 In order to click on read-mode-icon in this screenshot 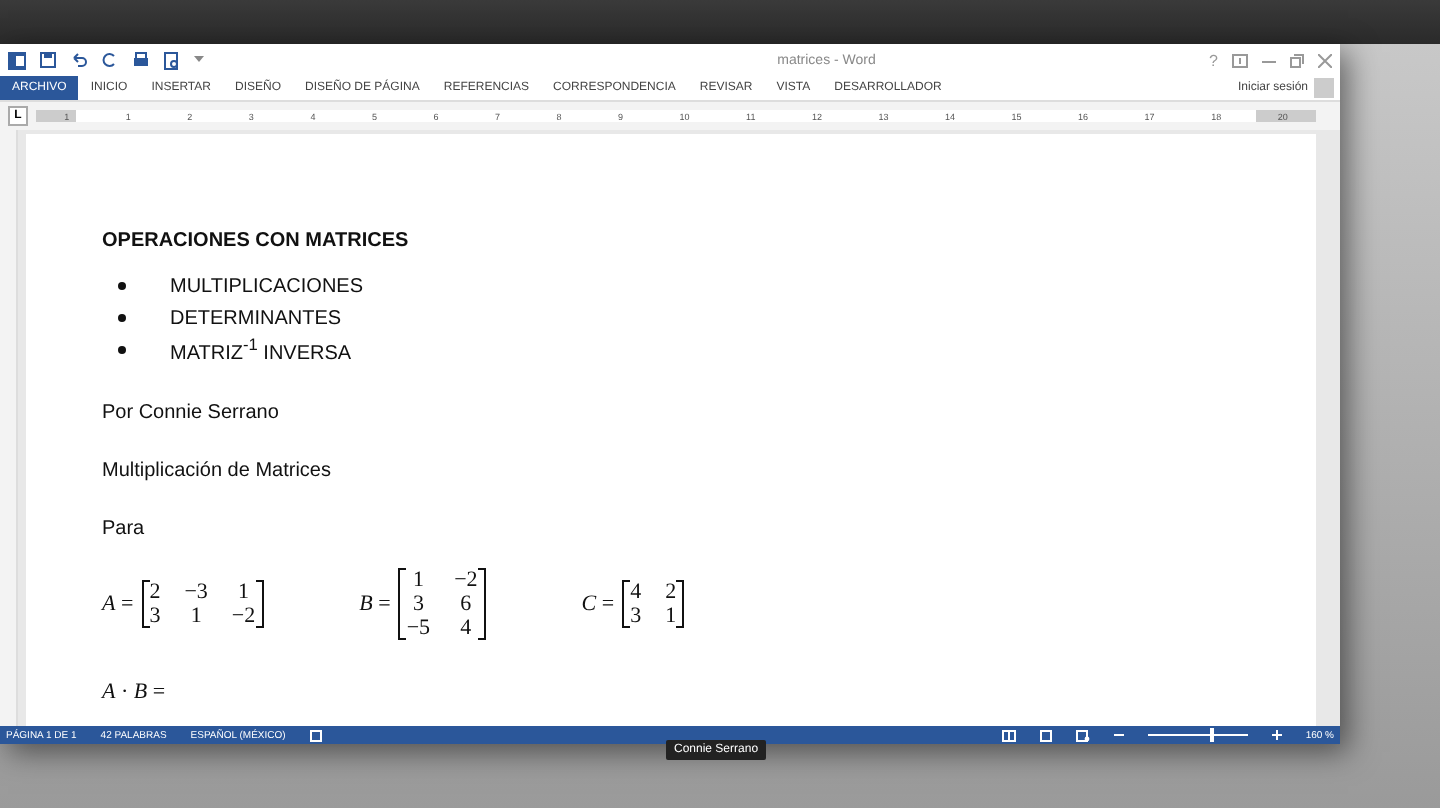, I will do `click(1008, 735)`.